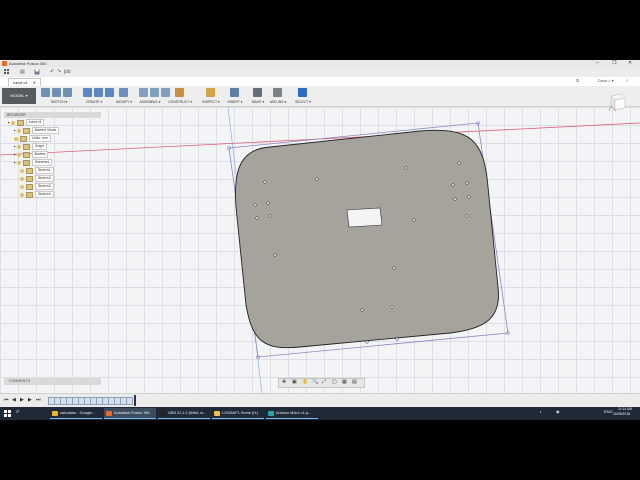  I want to click on save-icon, so click(37, 72).